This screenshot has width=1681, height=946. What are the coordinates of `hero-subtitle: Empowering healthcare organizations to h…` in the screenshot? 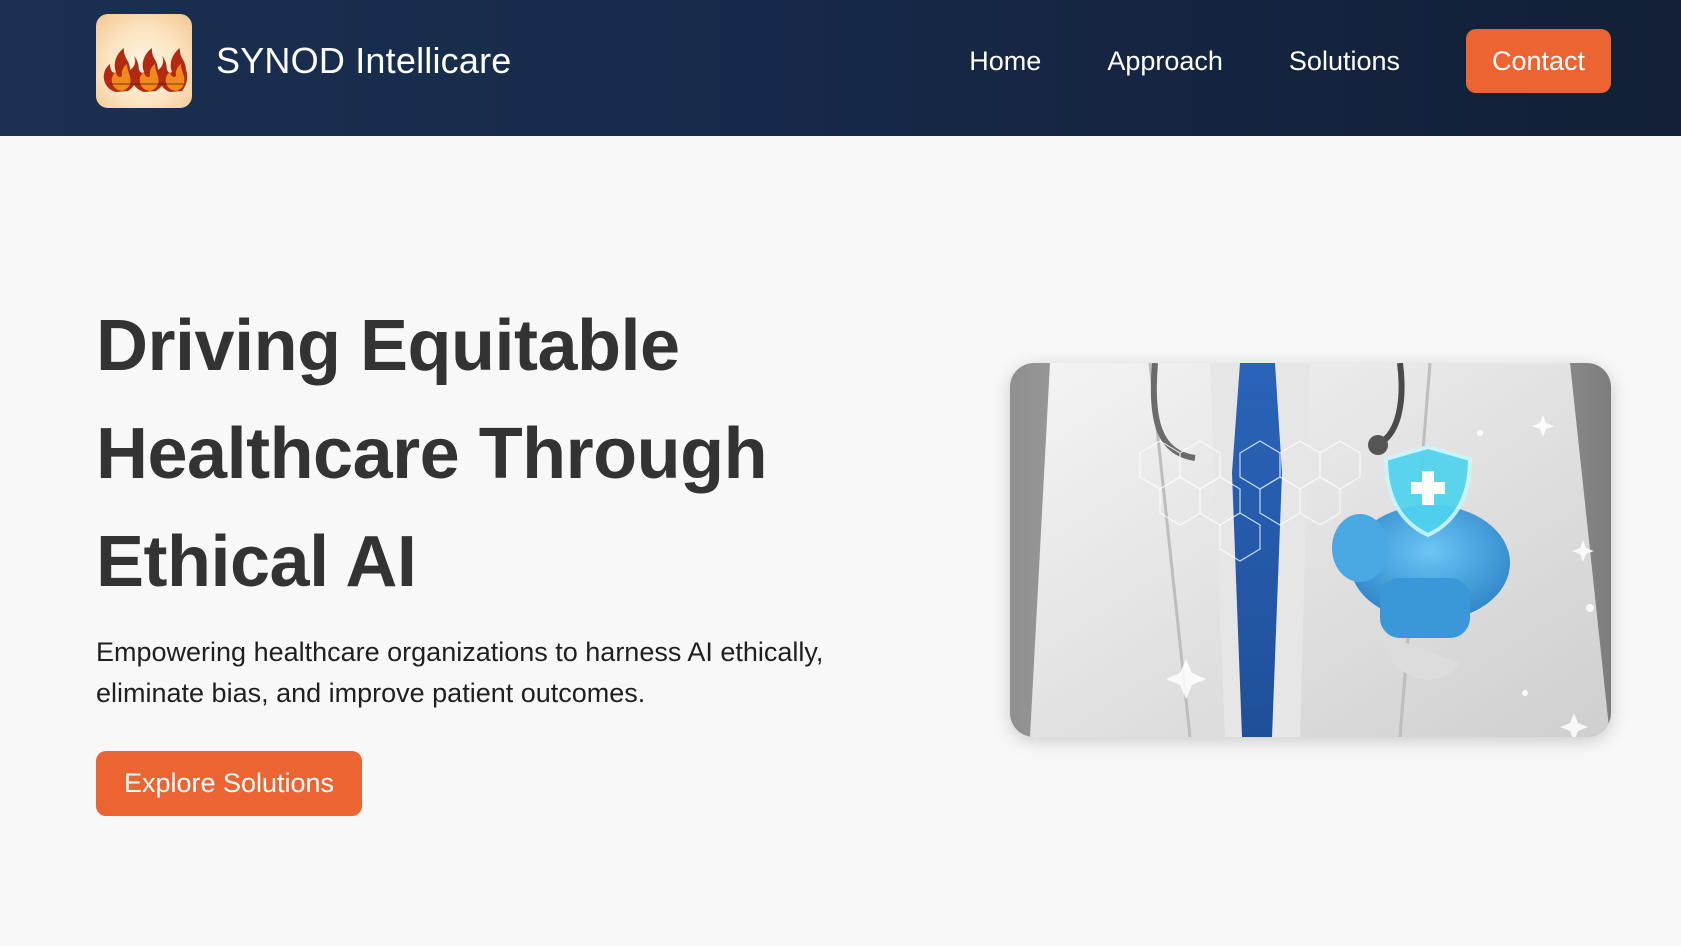 It's located at (460, 672).